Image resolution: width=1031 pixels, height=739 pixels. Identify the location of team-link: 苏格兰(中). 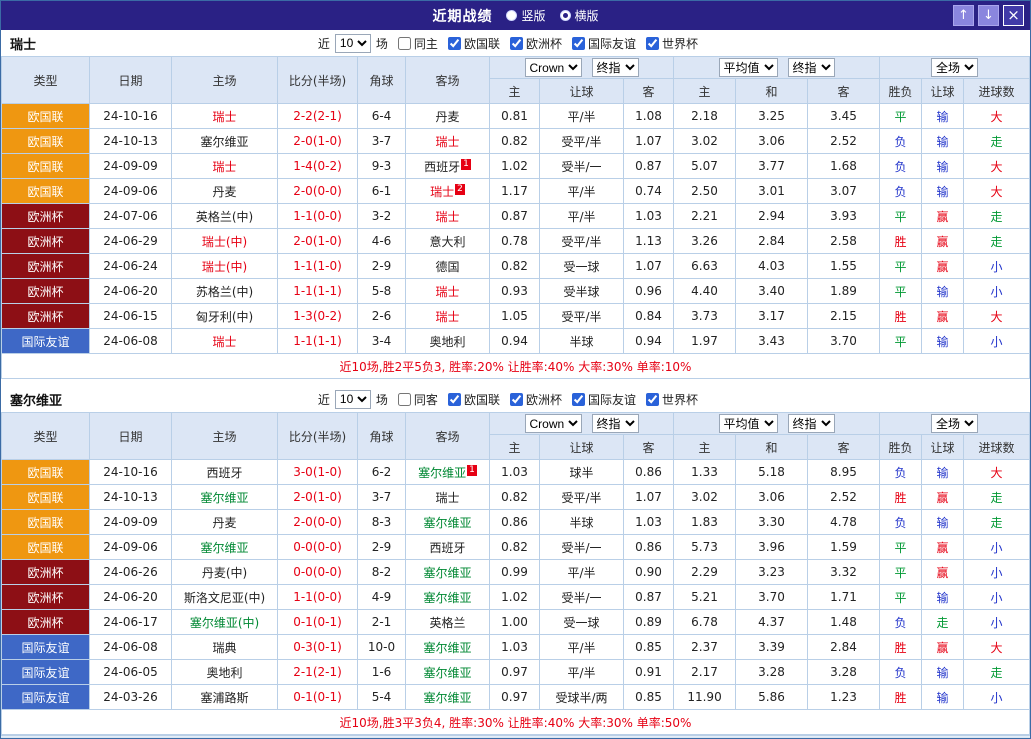
(224, 292).